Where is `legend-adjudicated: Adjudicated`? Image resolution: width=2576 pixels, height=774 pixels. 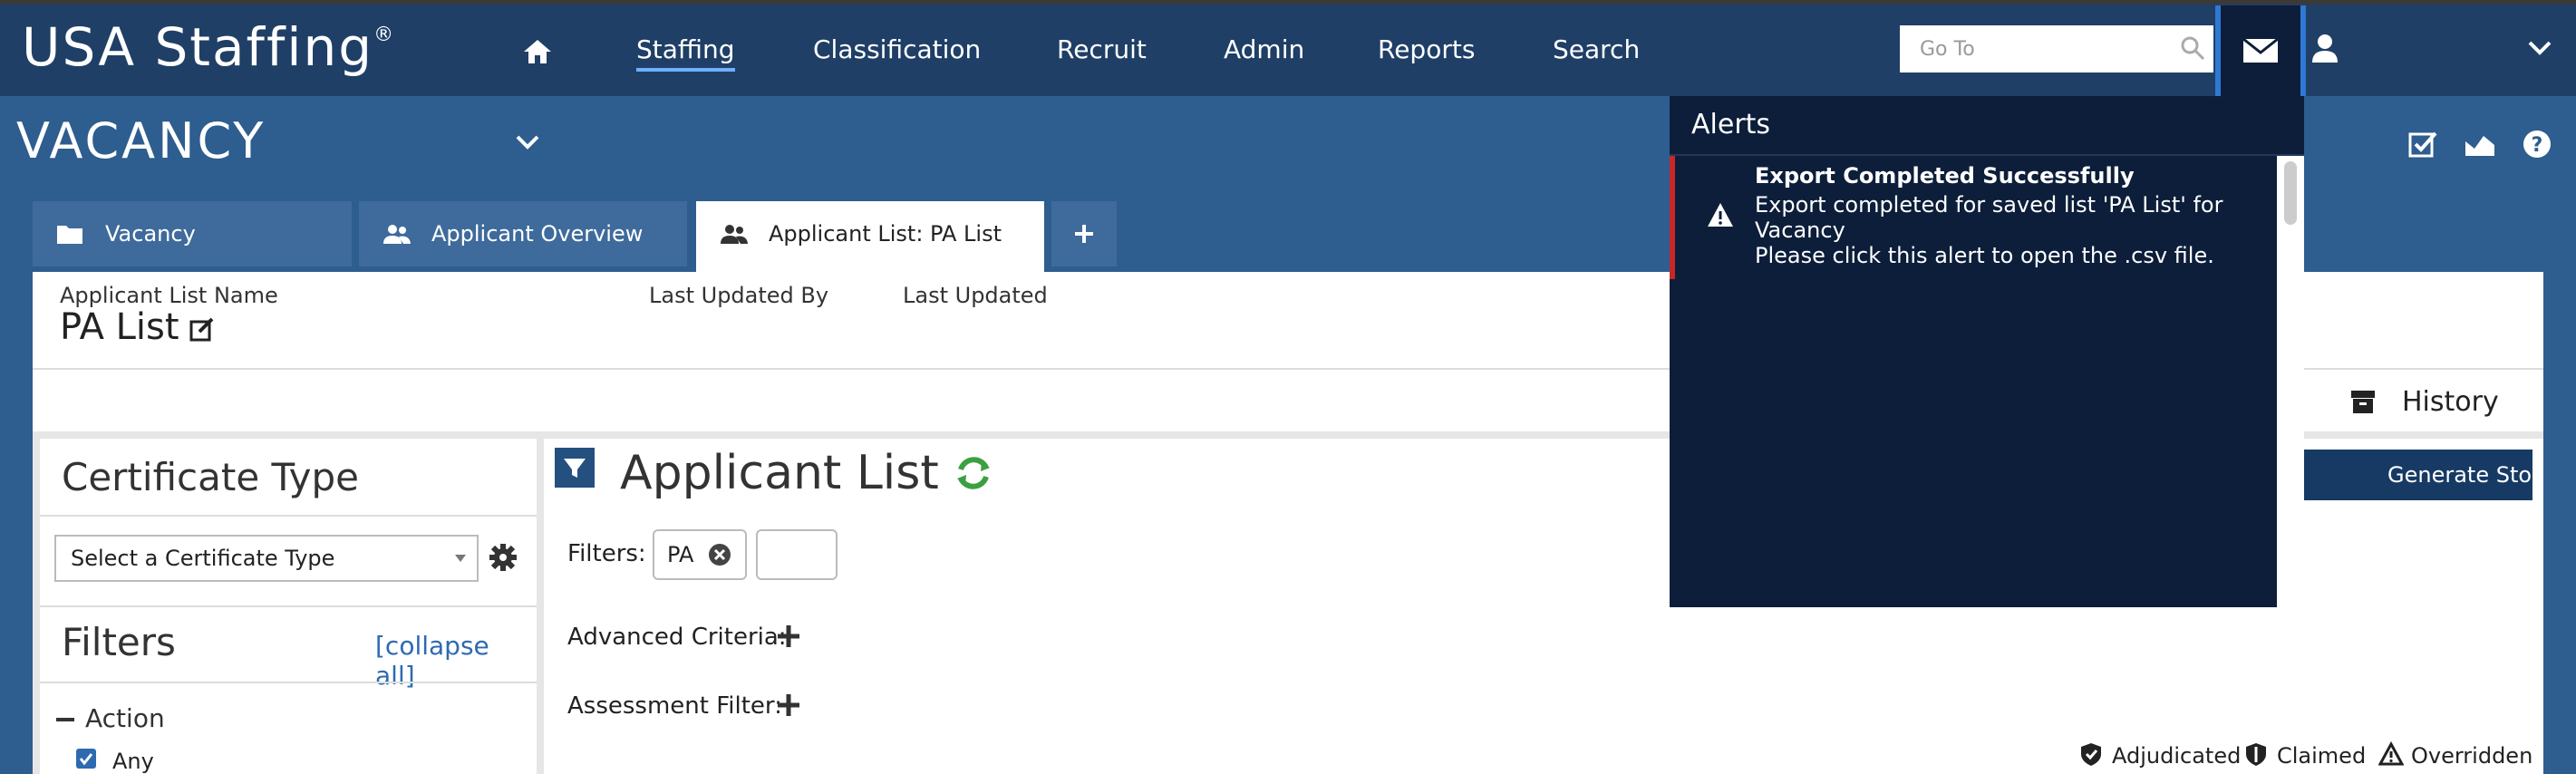
legend-adjudicated: Adjudicated is located at coordinates (2161, 756).